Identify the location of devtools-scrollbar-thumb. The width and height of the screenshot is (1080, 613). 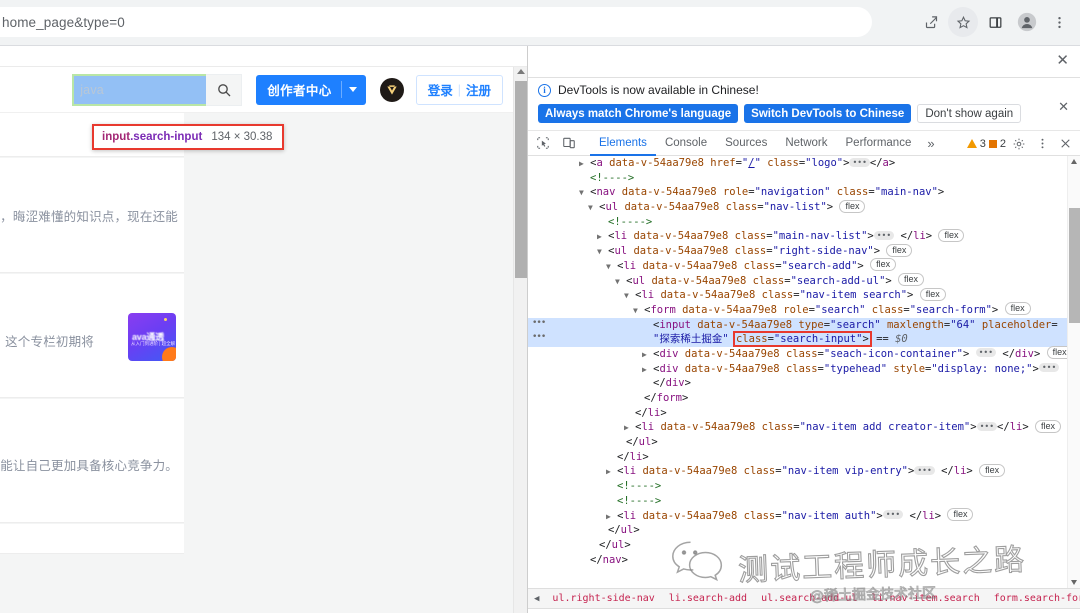
(1074, 265).